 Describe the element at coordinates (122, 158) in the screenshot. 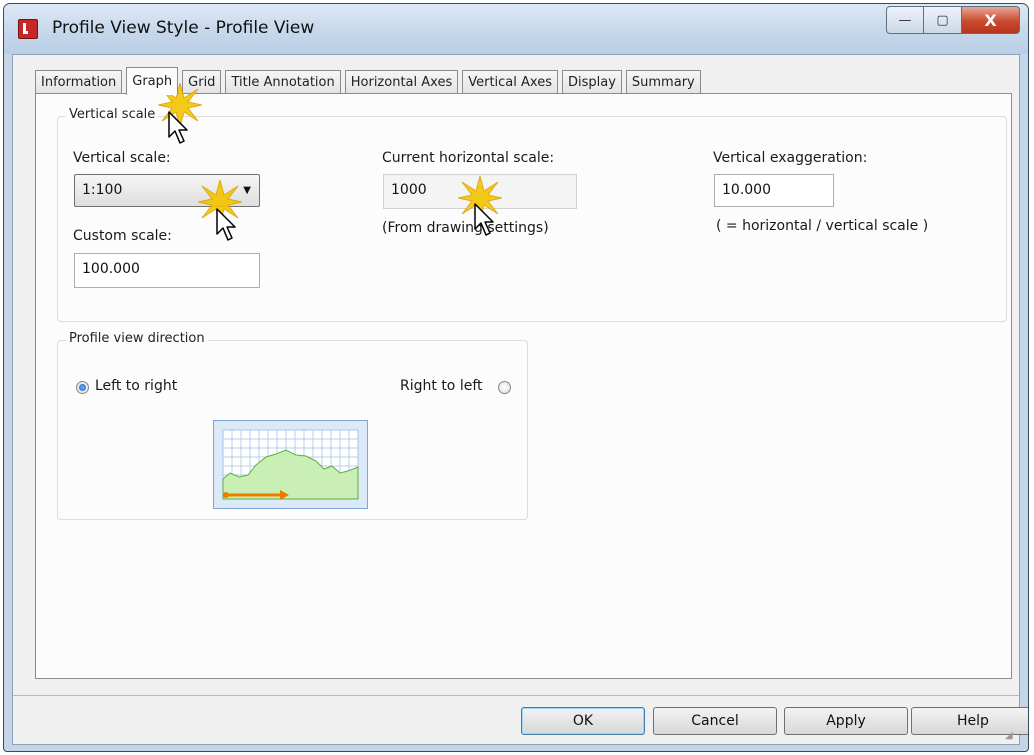

I see `vertical-scale-label: Vertical scale:` at that location.